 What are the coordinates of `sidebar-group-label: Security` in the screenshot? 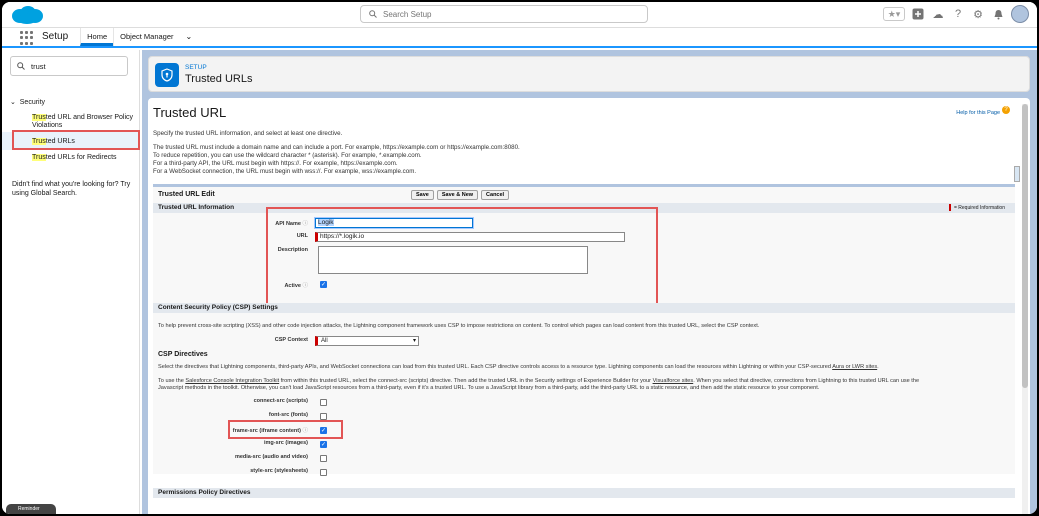 It's located at (32, 102).